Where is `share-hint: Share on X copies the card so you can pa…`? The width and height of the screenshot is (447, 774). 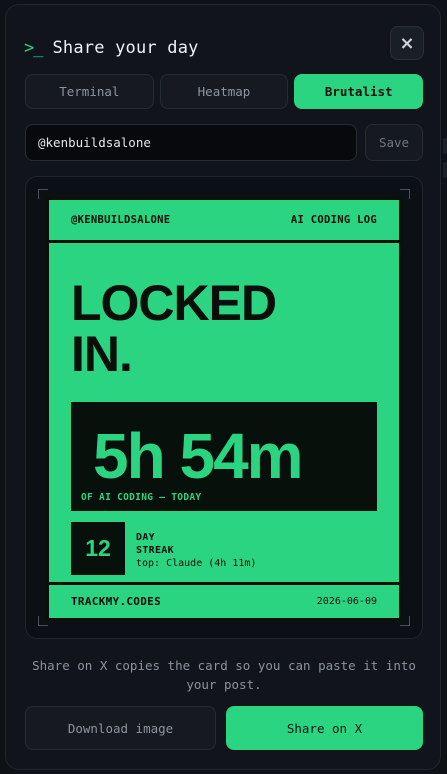 share-hint: Share on X copies the card so you can pa… is located at coordinates (224, 675).